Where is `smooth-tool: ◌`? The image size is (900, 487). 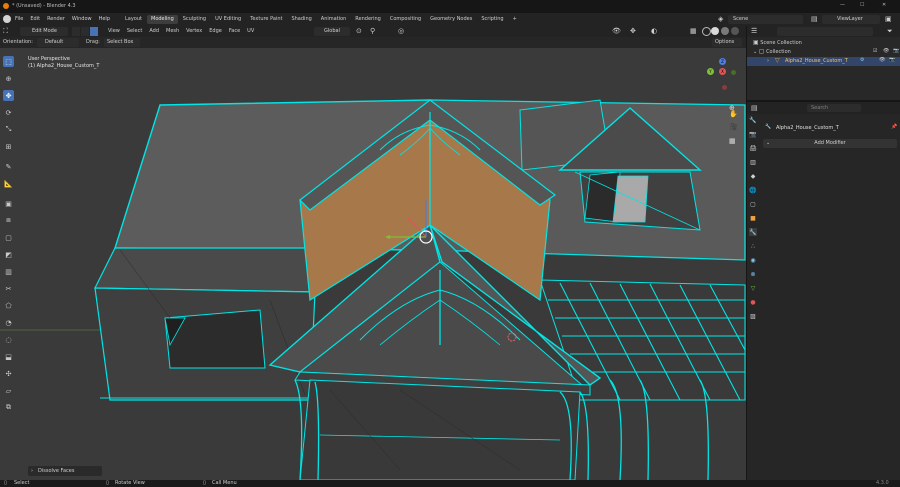
smooth-tool: ◌ is located at coordinates (8, 339).